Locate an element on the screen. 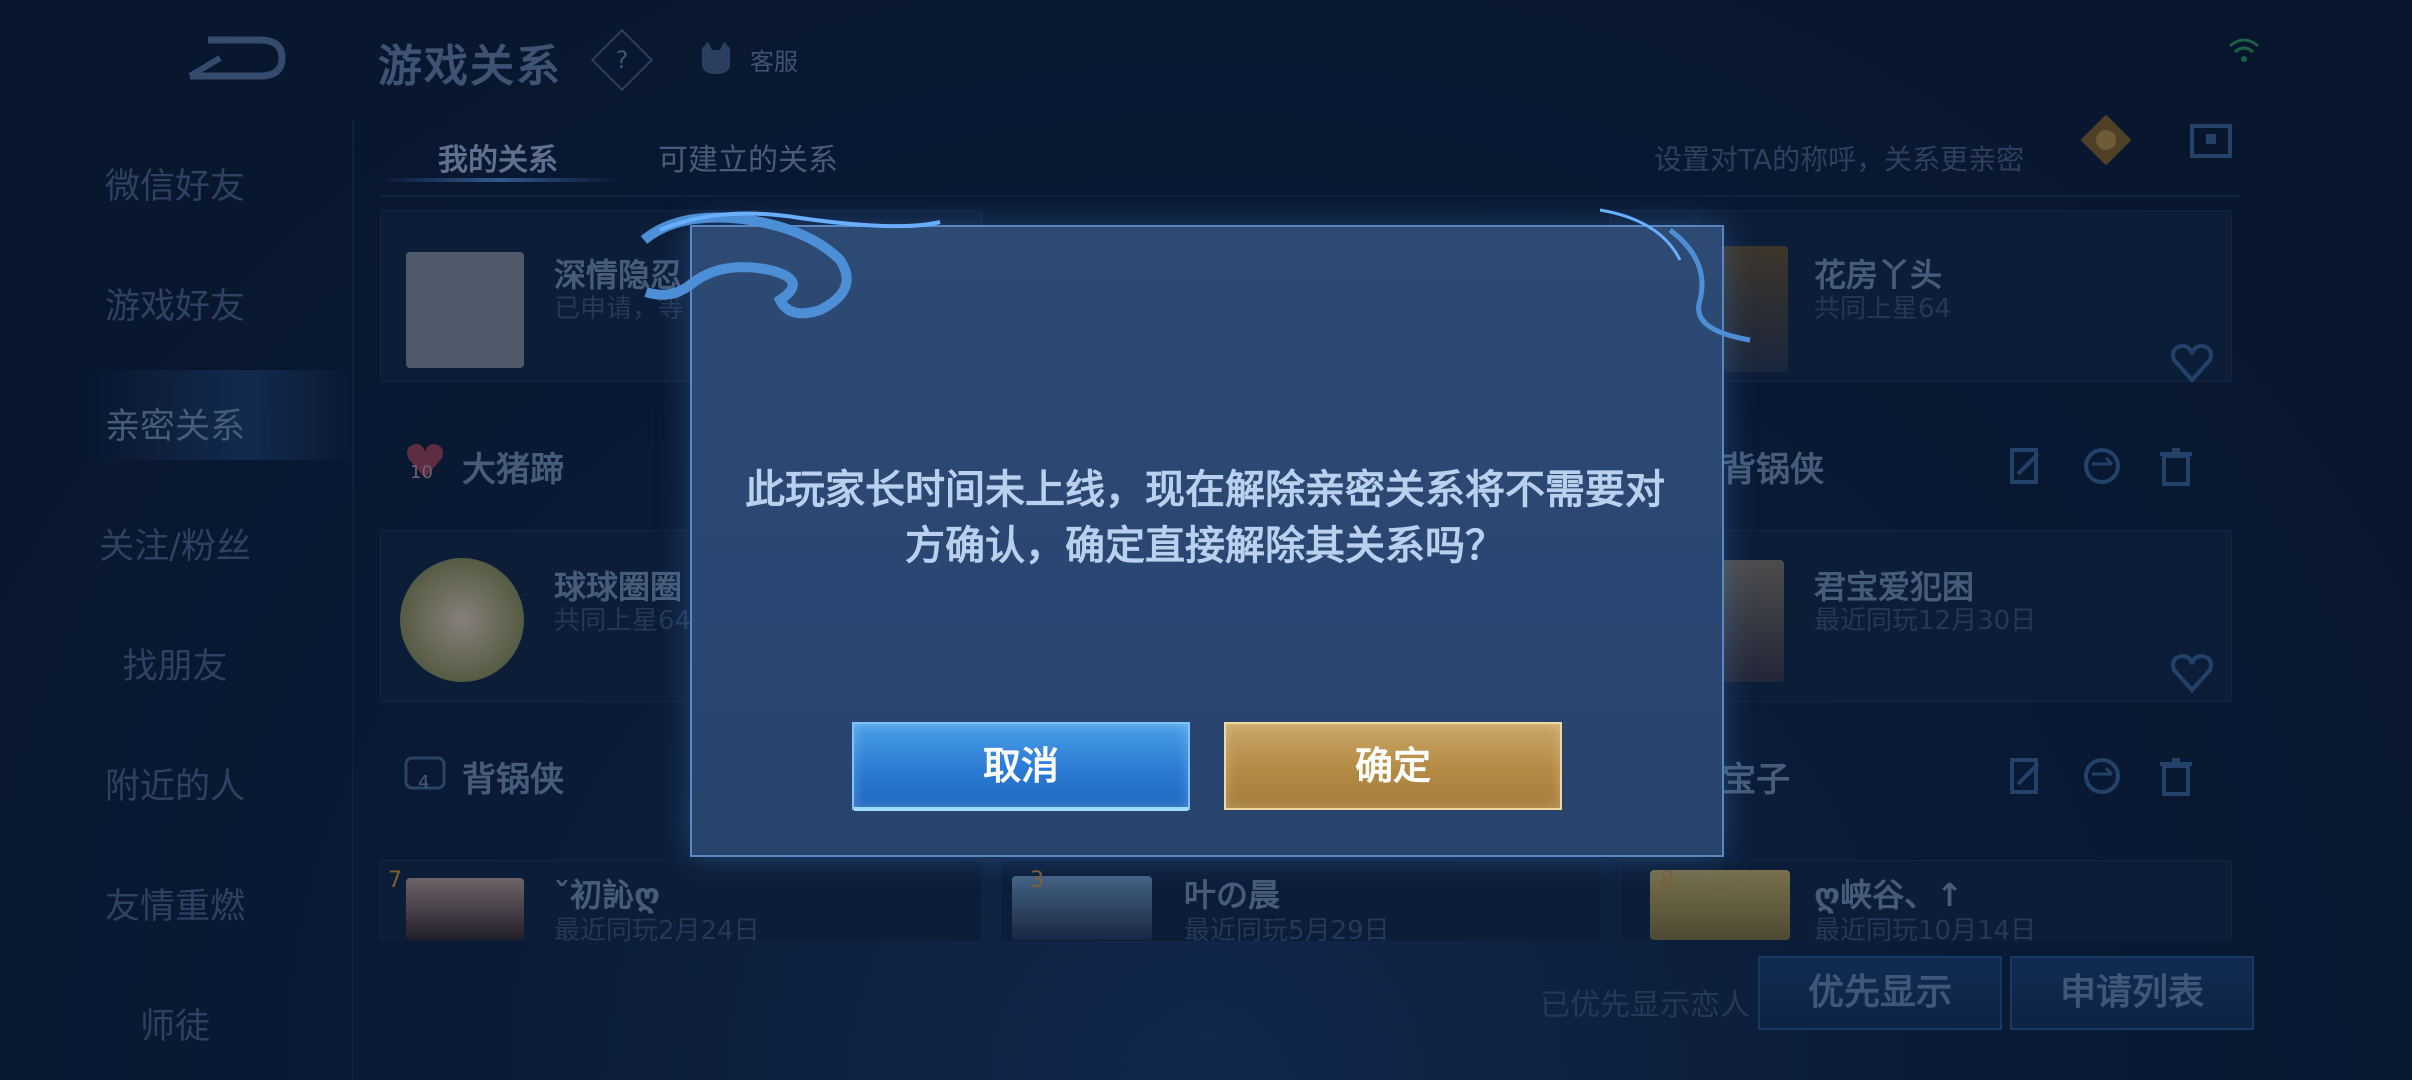  confirm-button-label: 确定 is located at coordinates (1392, 766).